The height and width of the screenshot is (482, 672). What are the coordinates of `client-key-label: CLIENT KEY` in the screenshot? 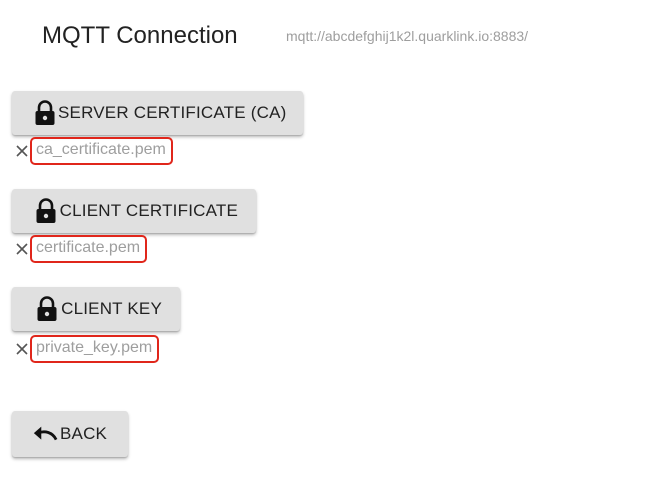 It's located at (111, 308).